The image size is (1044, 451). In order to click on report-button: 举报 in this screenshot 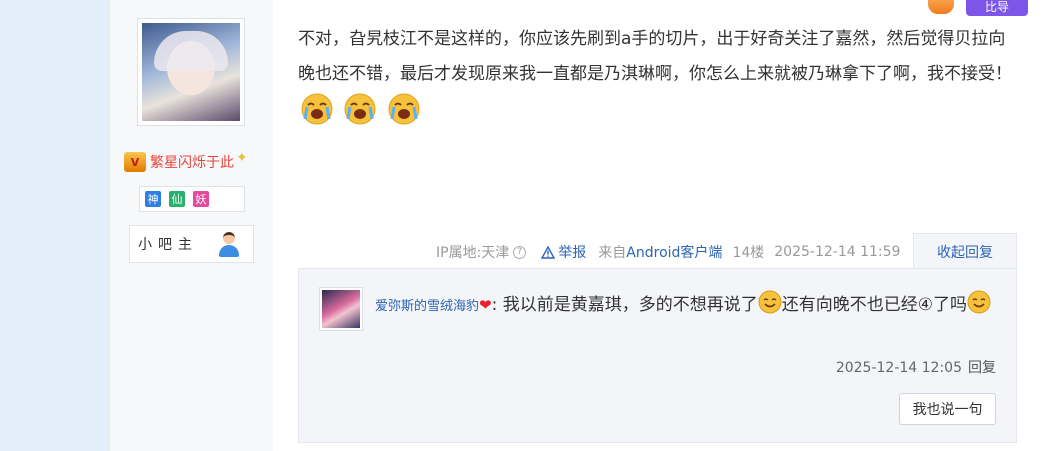, I will do `click(563, 252)`.